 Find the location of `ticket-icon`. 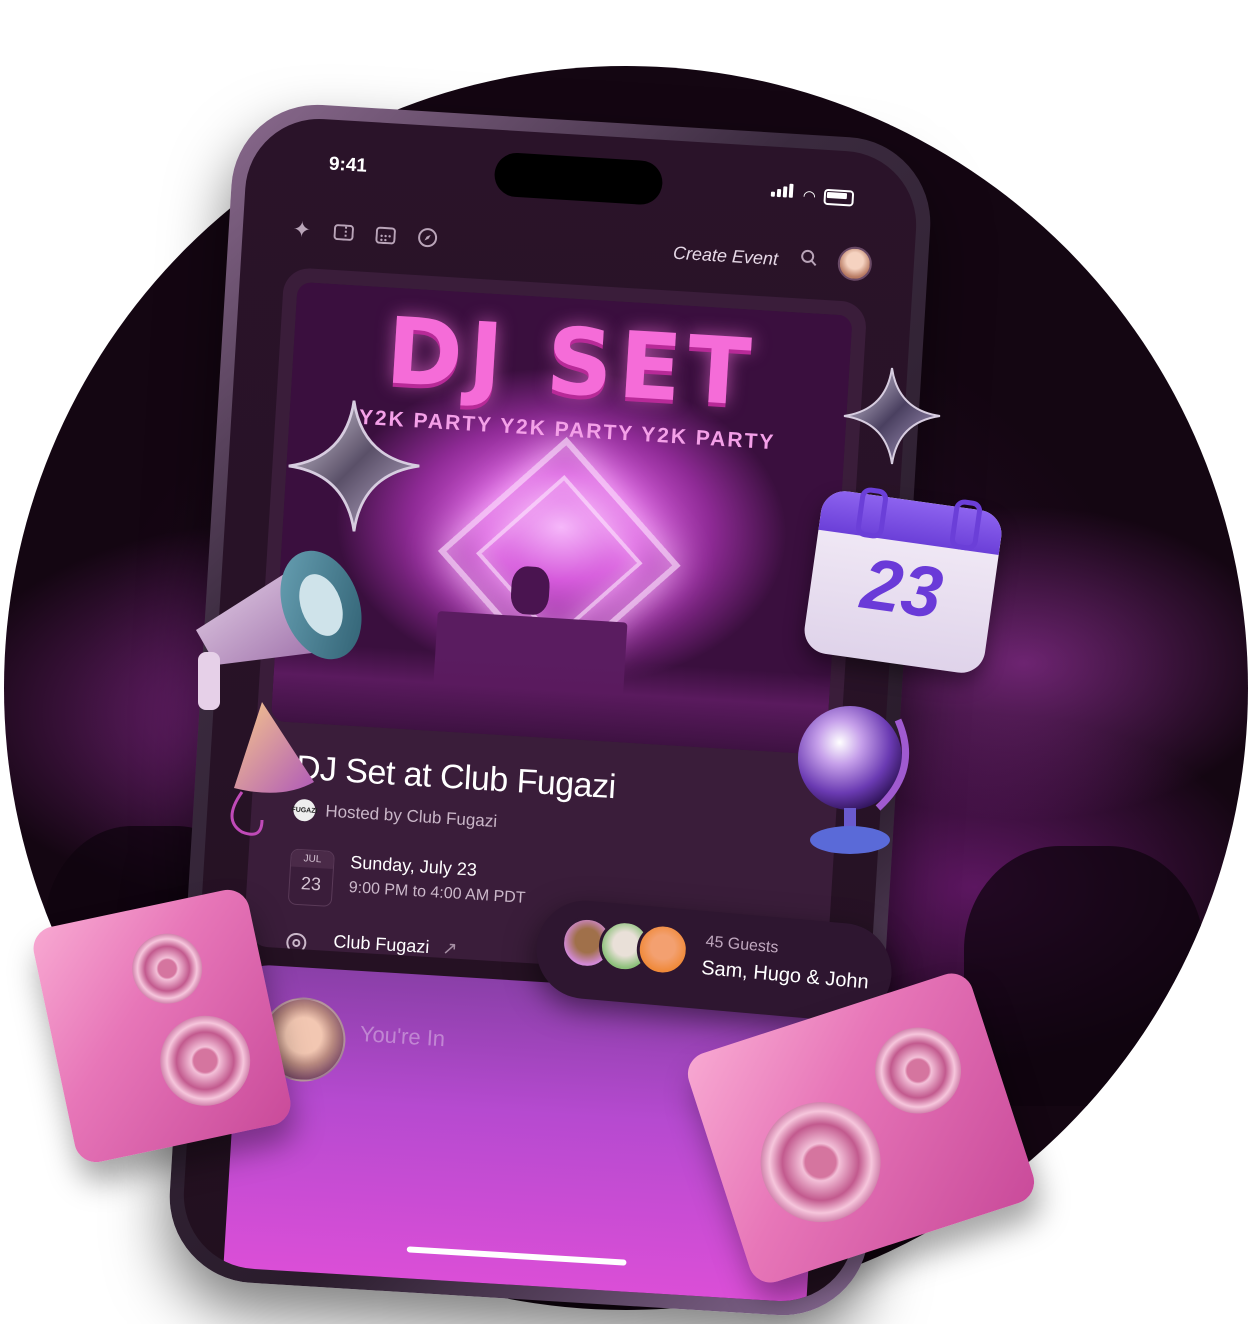

ticket-icon is located at coordinates (343, 232).